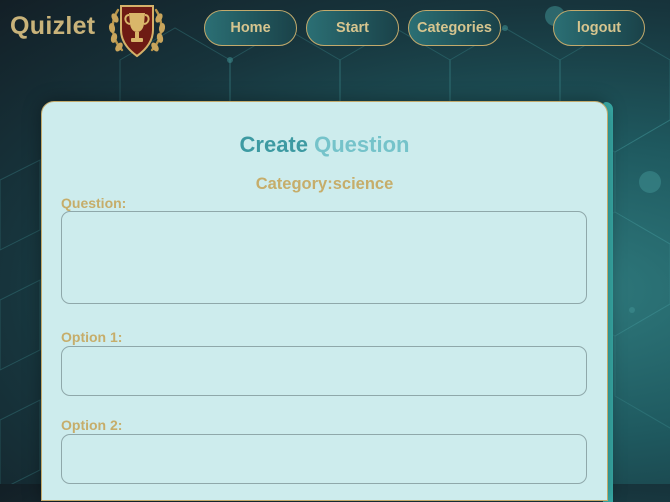  I want to click on option-1-input, so click(324, 371).